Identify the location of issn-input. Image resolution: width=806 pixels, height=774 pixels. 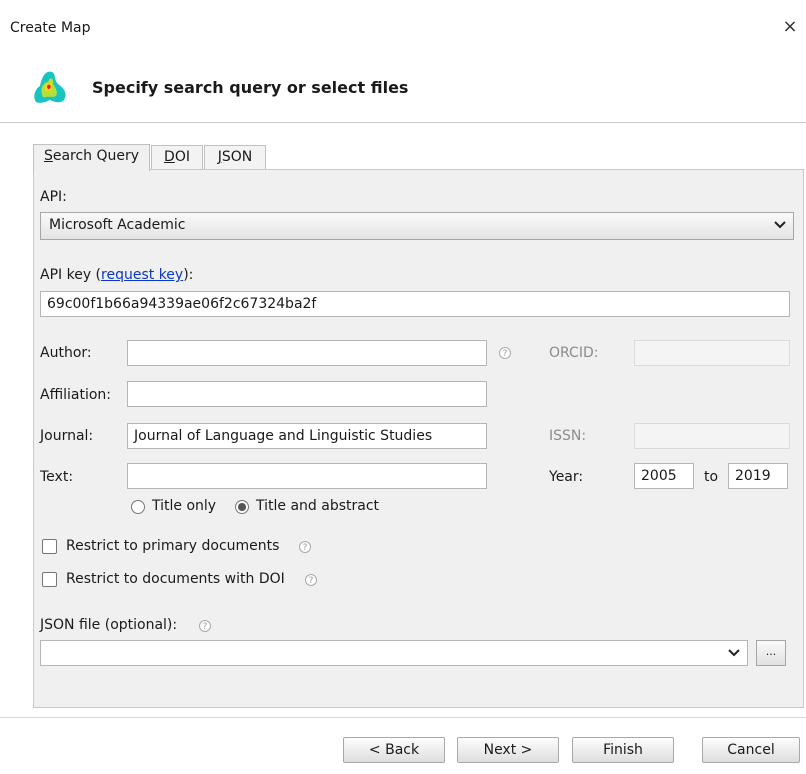
(712, 436).